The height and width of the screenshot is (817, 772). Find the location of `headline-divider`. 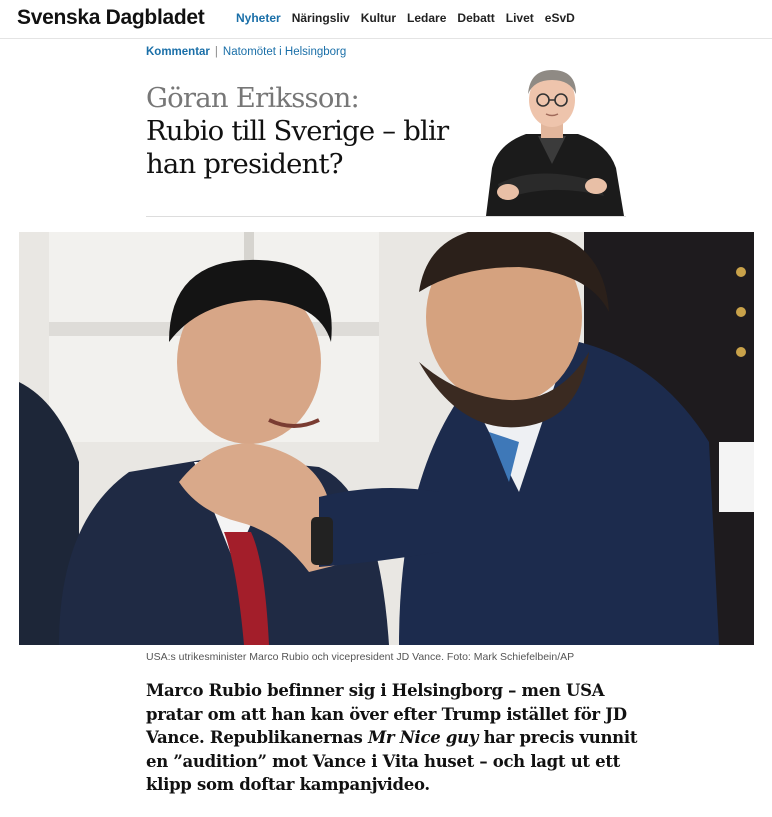

headline-divider is located at coordinates (386, 216).